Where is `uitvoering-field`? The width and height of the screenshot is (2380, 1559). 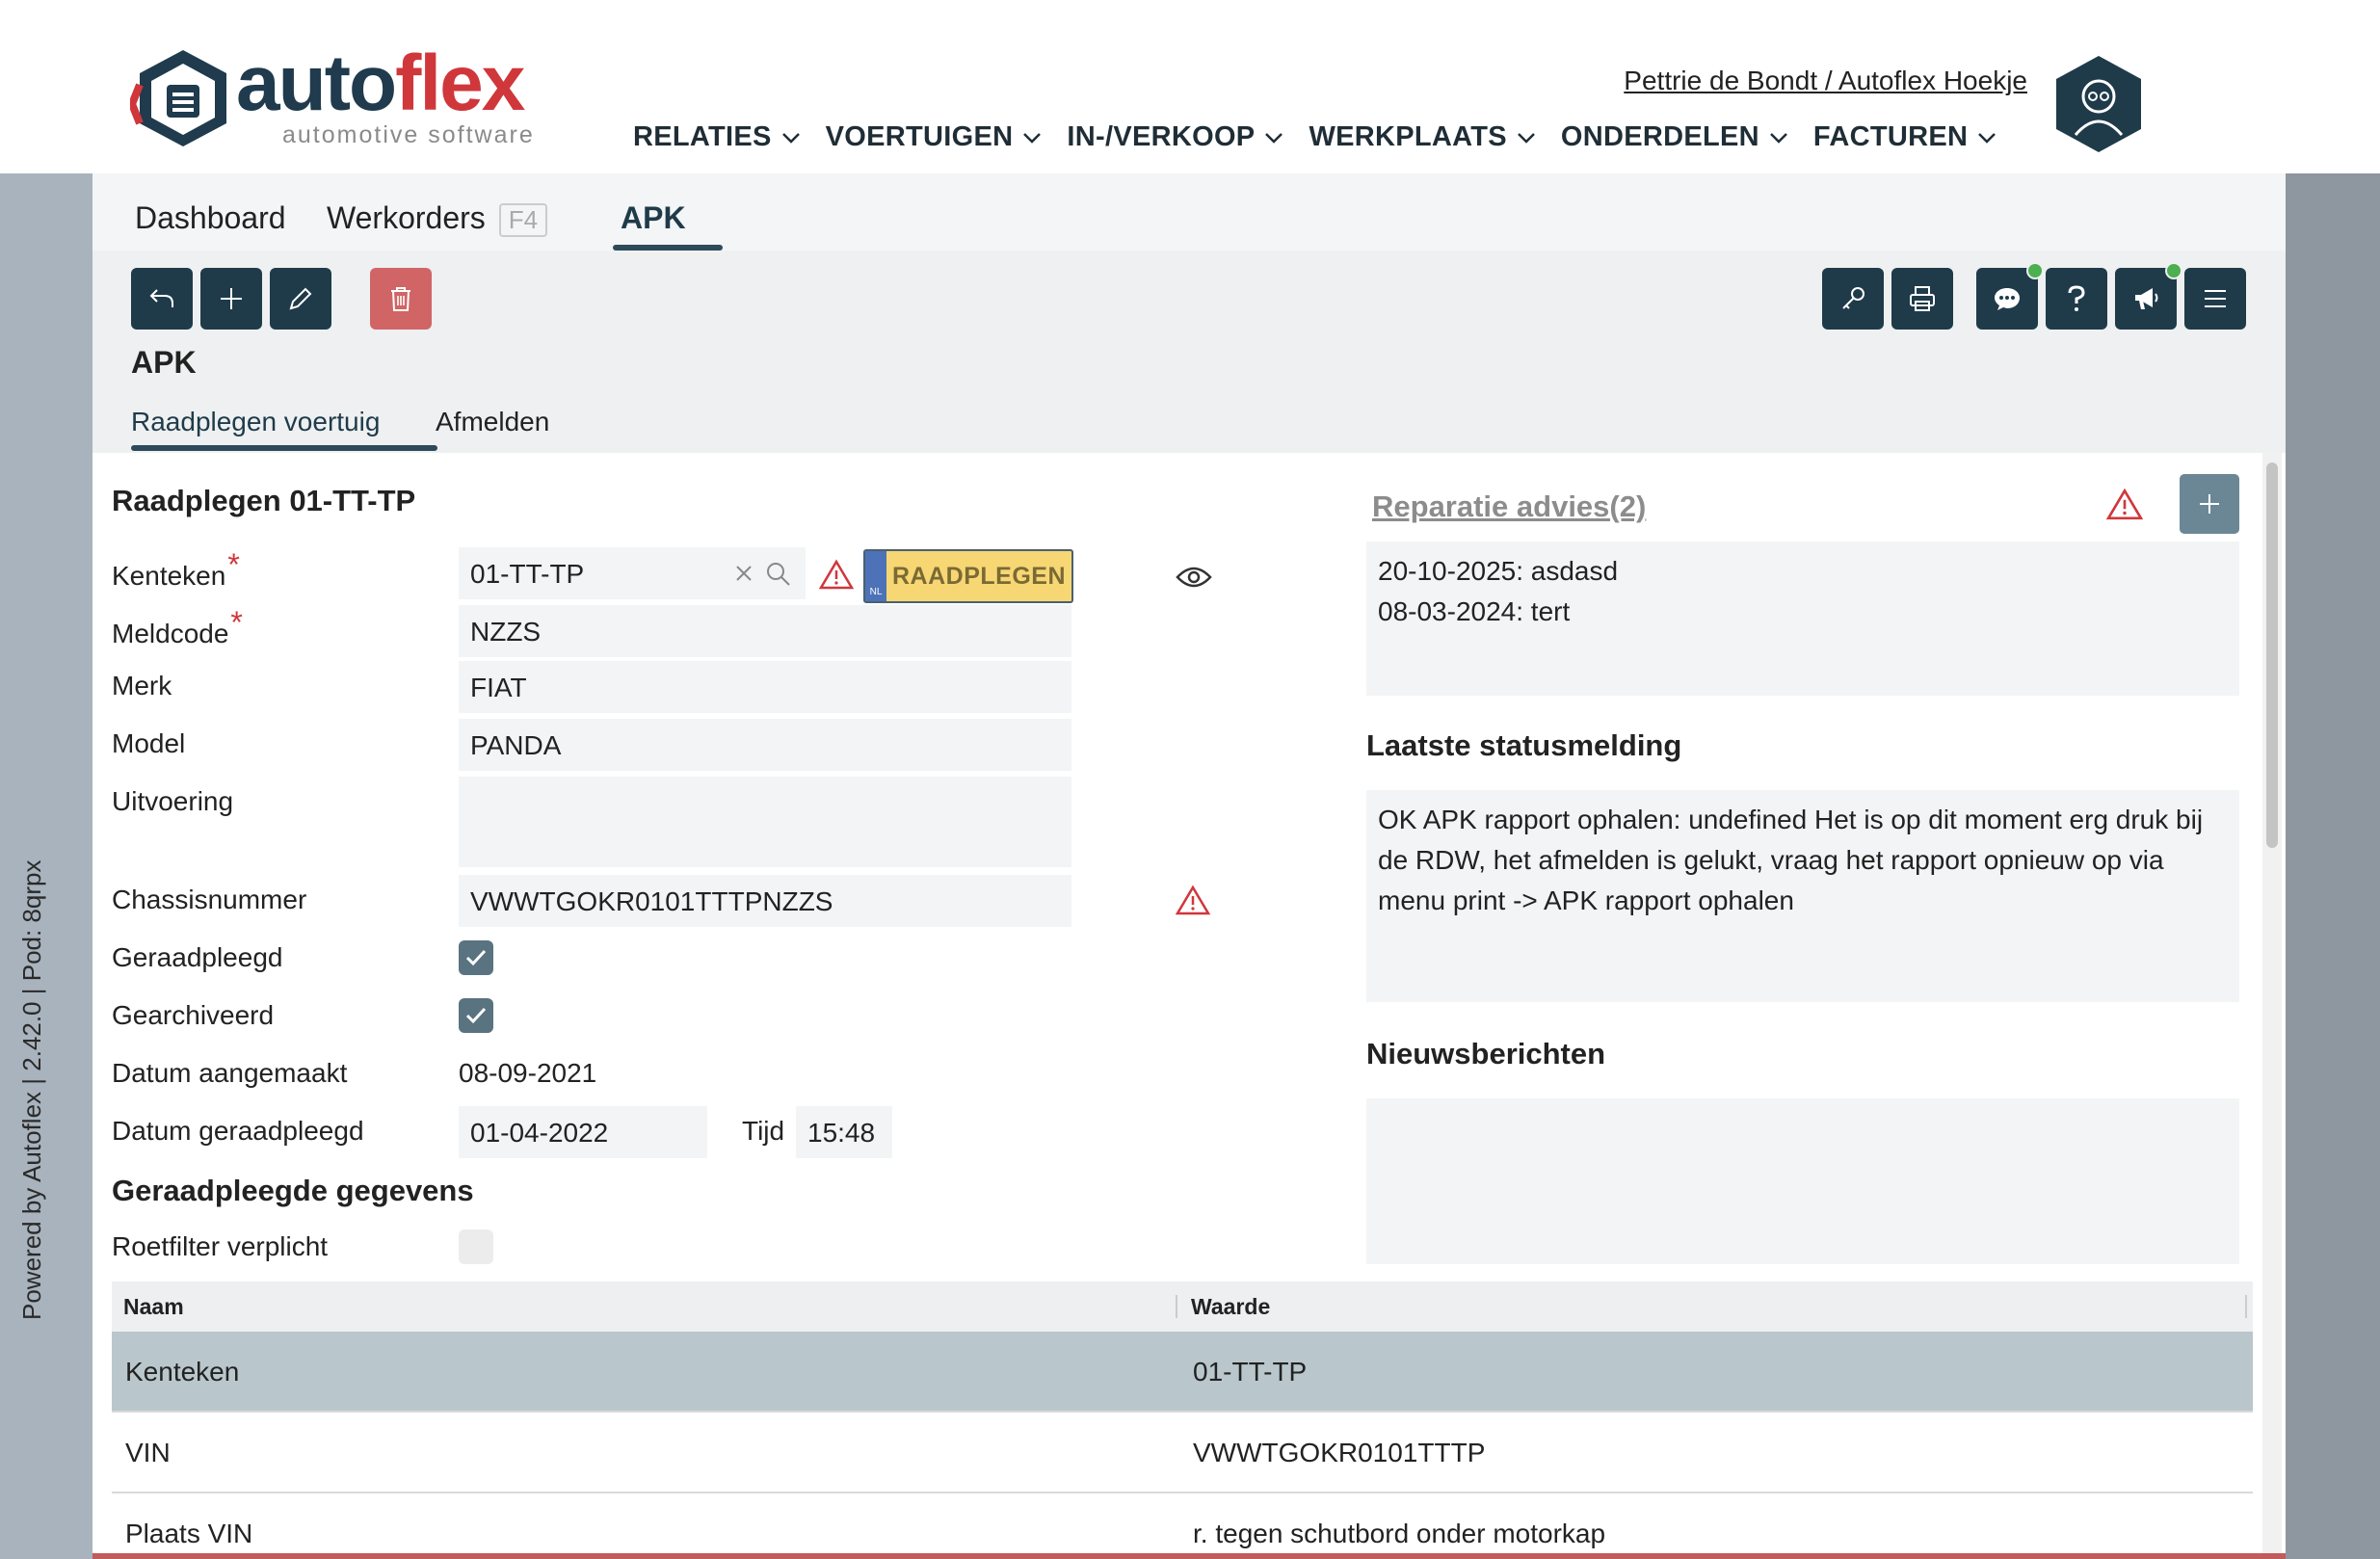
uitvoering-field is located at coordinates (765, 822).